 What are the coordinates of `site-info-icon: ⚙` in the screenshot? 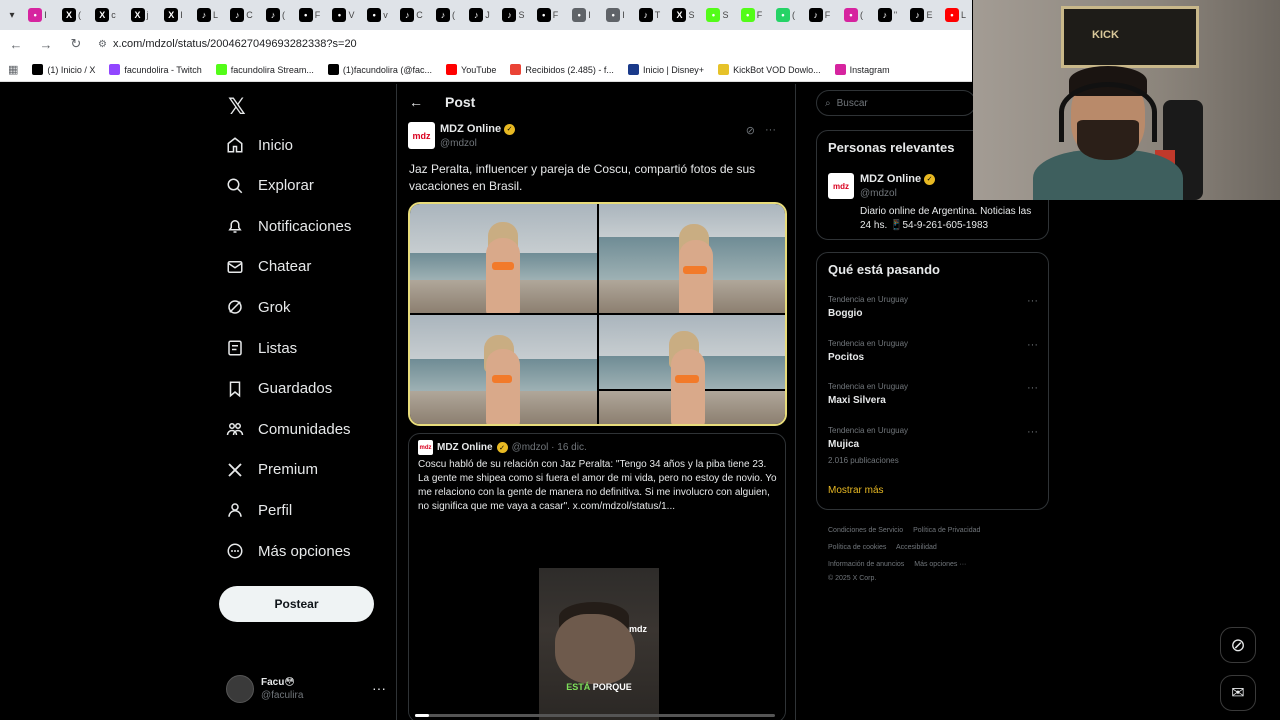 It's located at (102, 44).